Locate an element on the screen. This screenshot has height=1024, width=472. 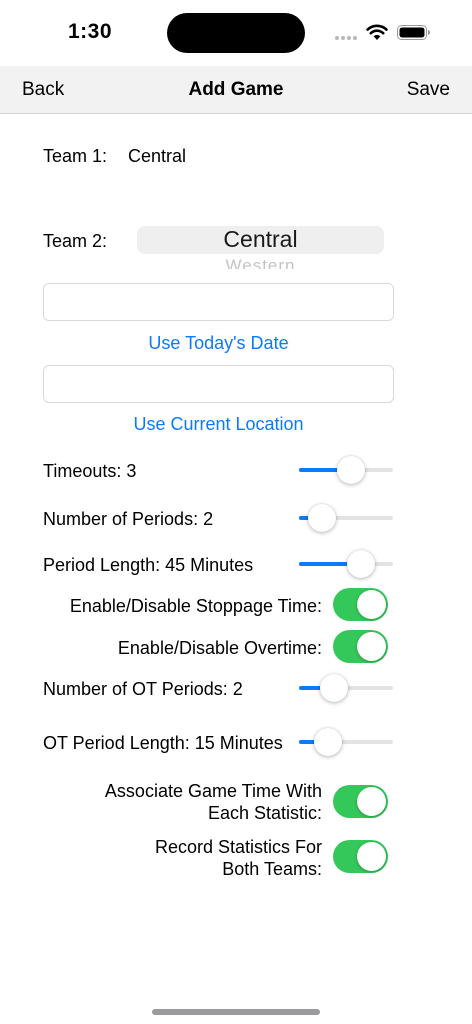
stoppage-time-toggle is located at coordinates (360, 604).